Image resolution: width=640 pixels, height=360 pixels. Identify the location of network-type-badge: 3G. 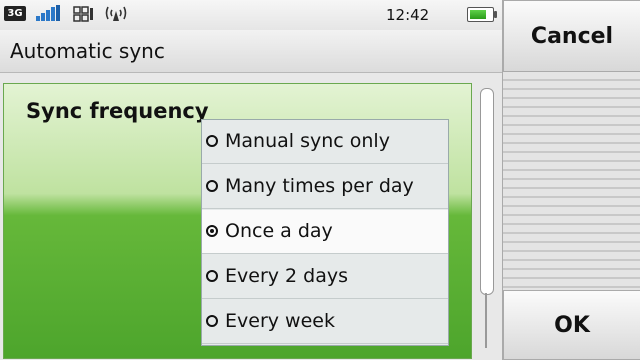
(15, 13).